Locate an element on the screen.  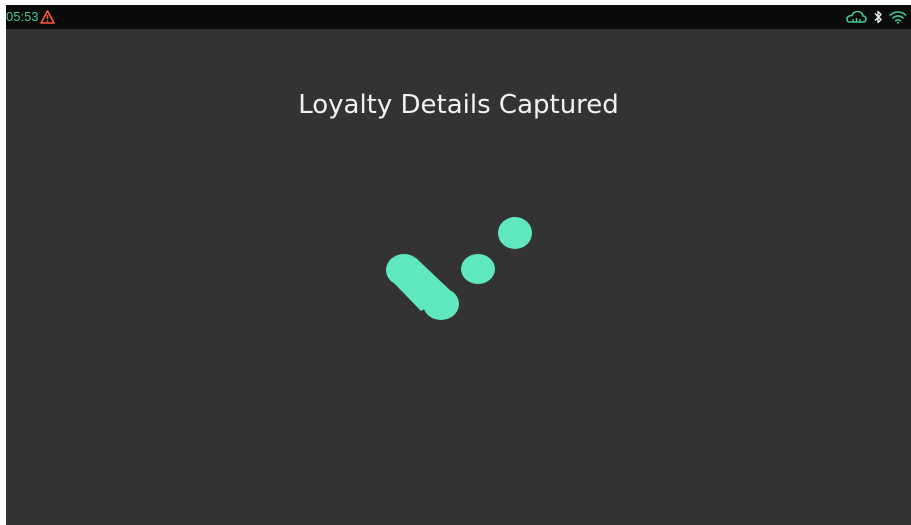
loader-shape is located at coordinates (459, 268).